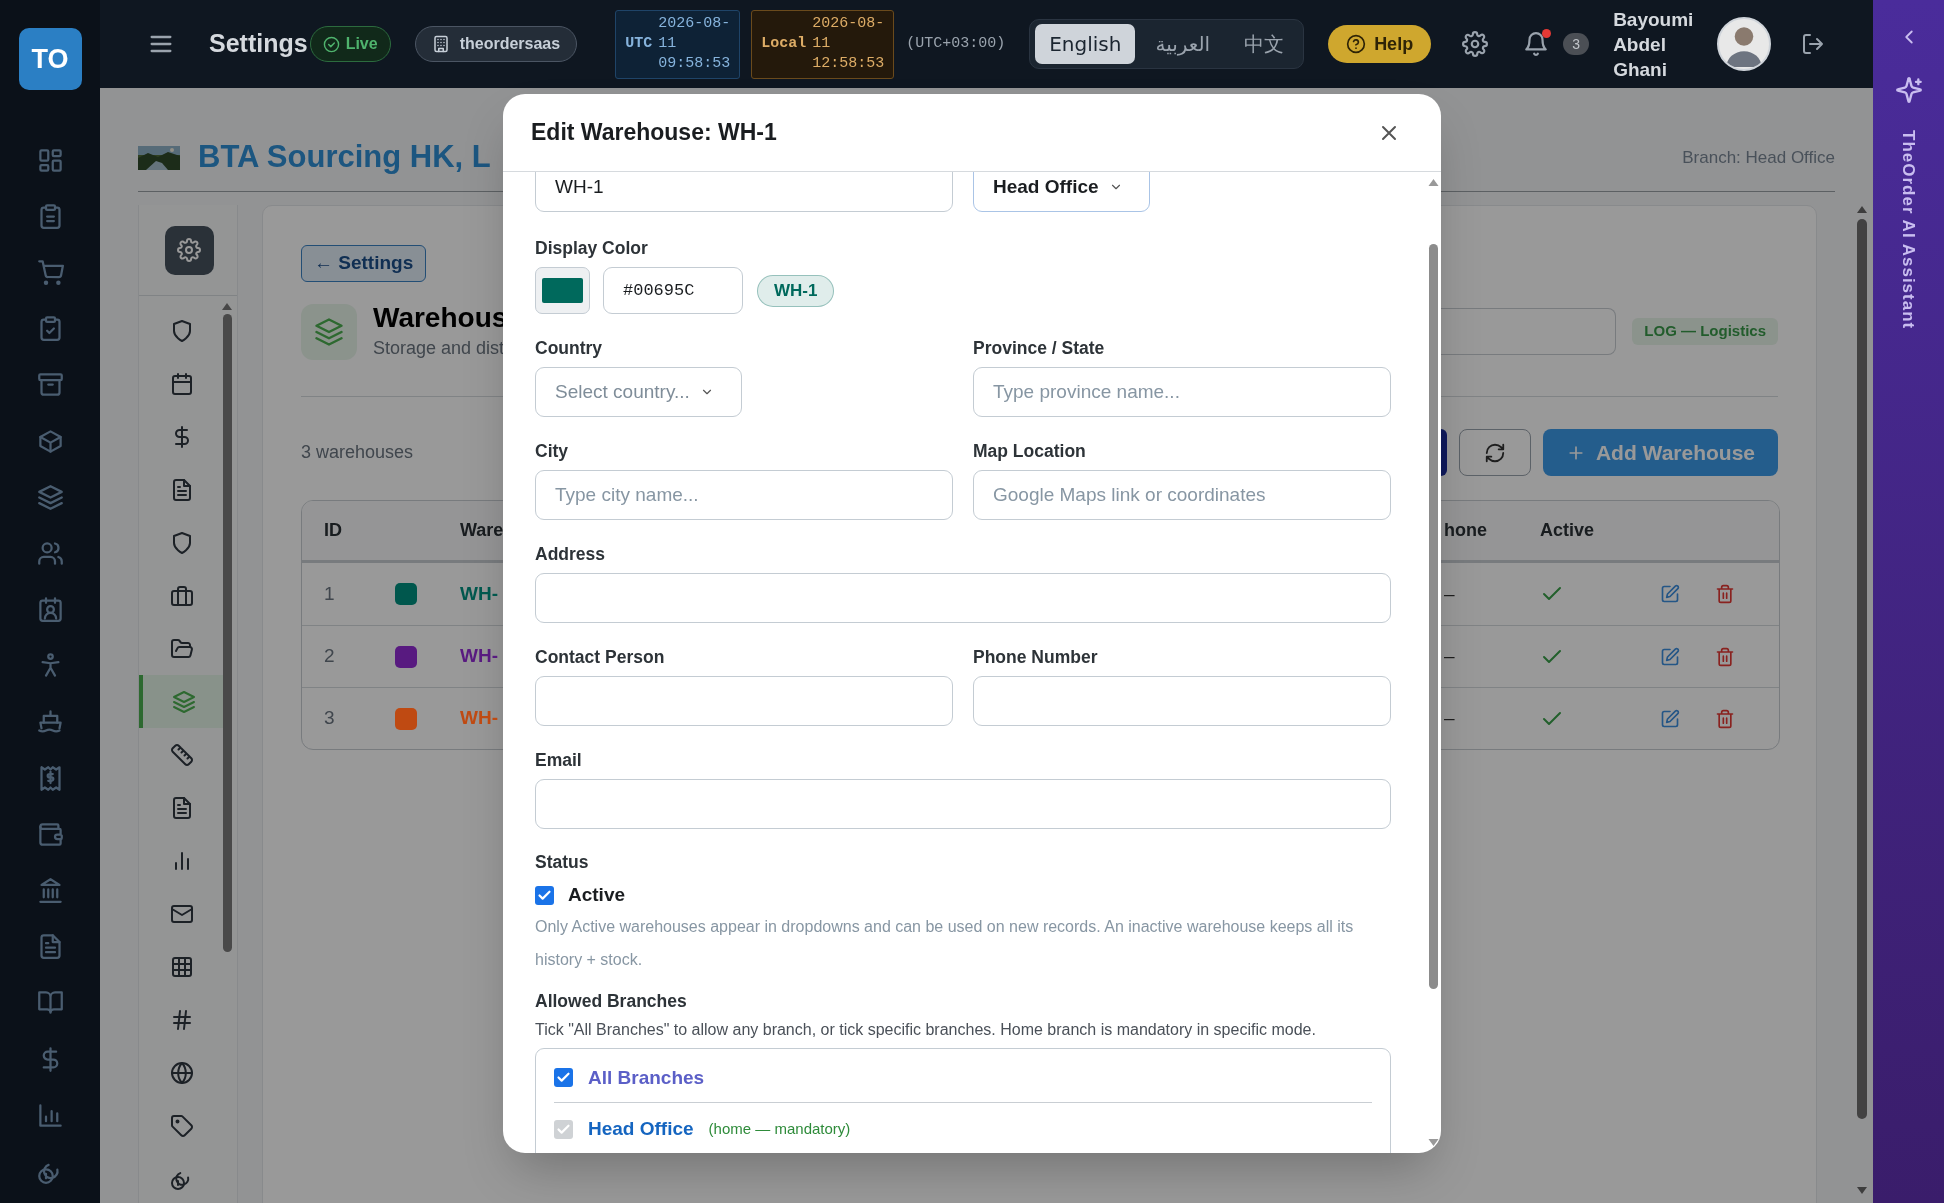  Describe the element at coordinates (440, 44) in the screenshot. I see `building-icon` at that location.